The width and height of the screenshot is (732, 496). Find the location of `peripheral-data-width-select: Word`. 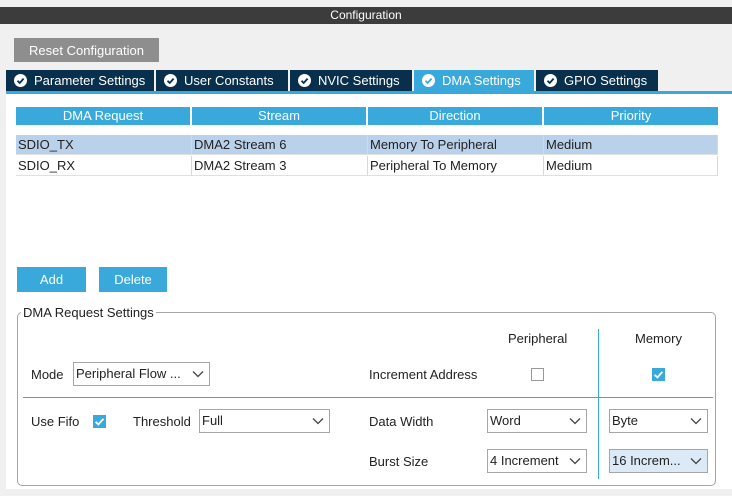

peripheral-data-width-select: Word is located at coordinates (537, 421).